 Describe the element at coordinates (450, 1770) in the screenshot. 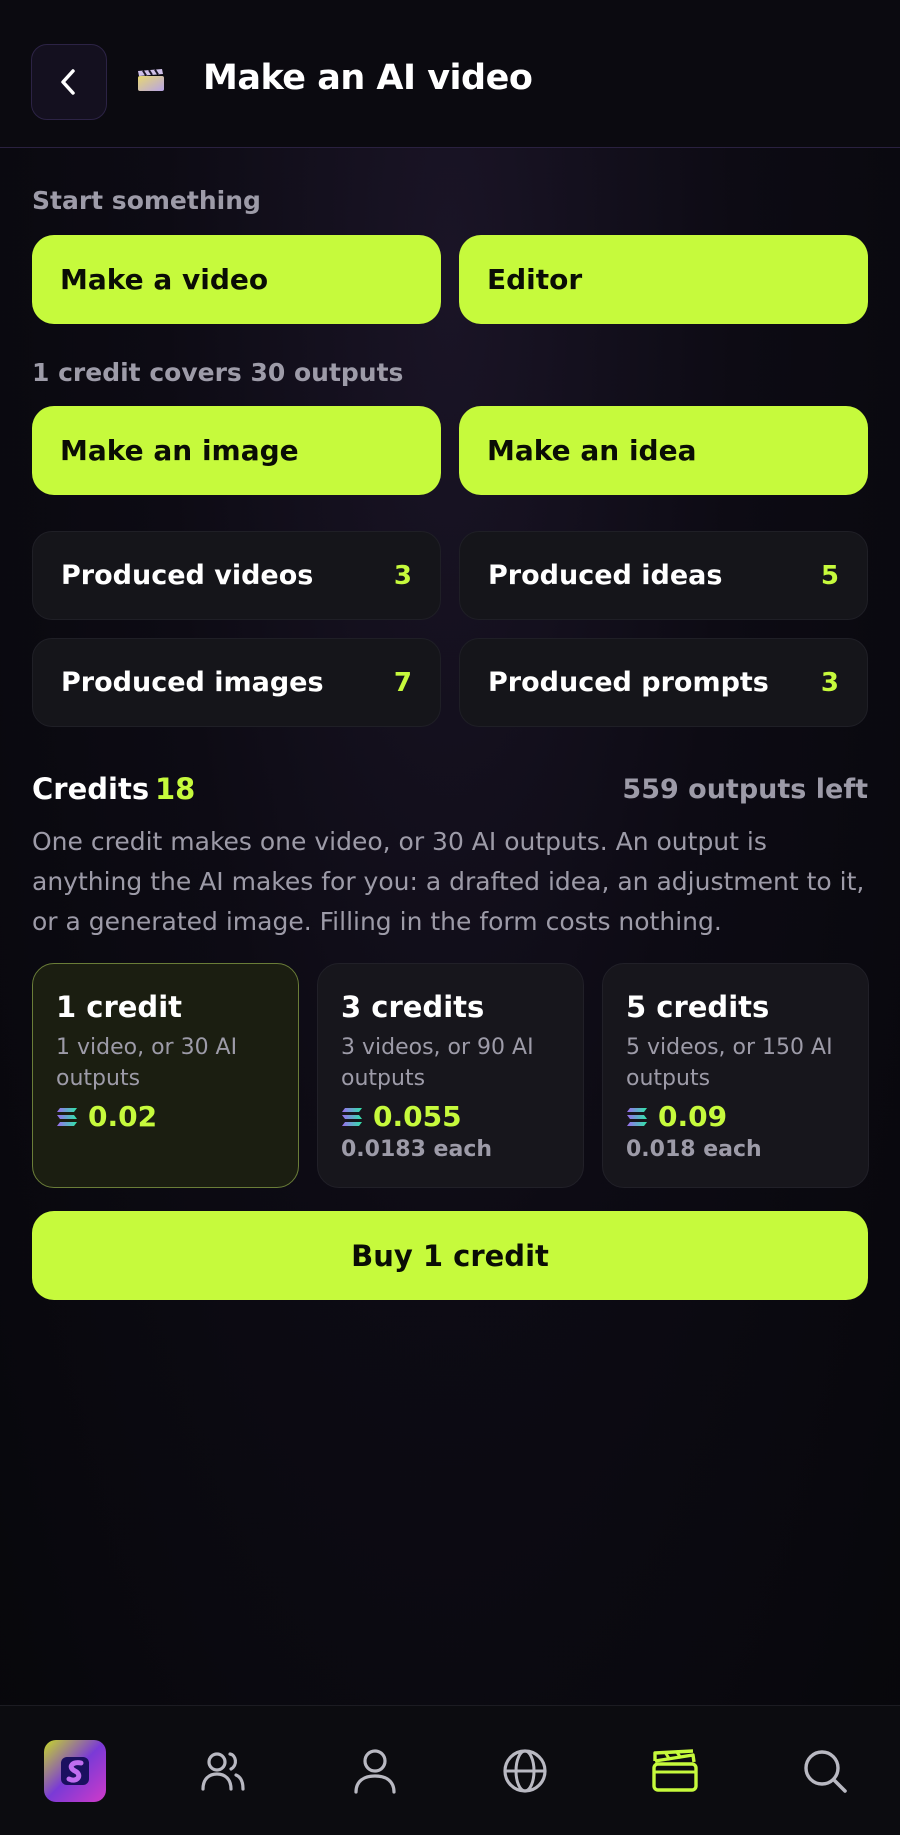

I see `bottom-nav` at that location.